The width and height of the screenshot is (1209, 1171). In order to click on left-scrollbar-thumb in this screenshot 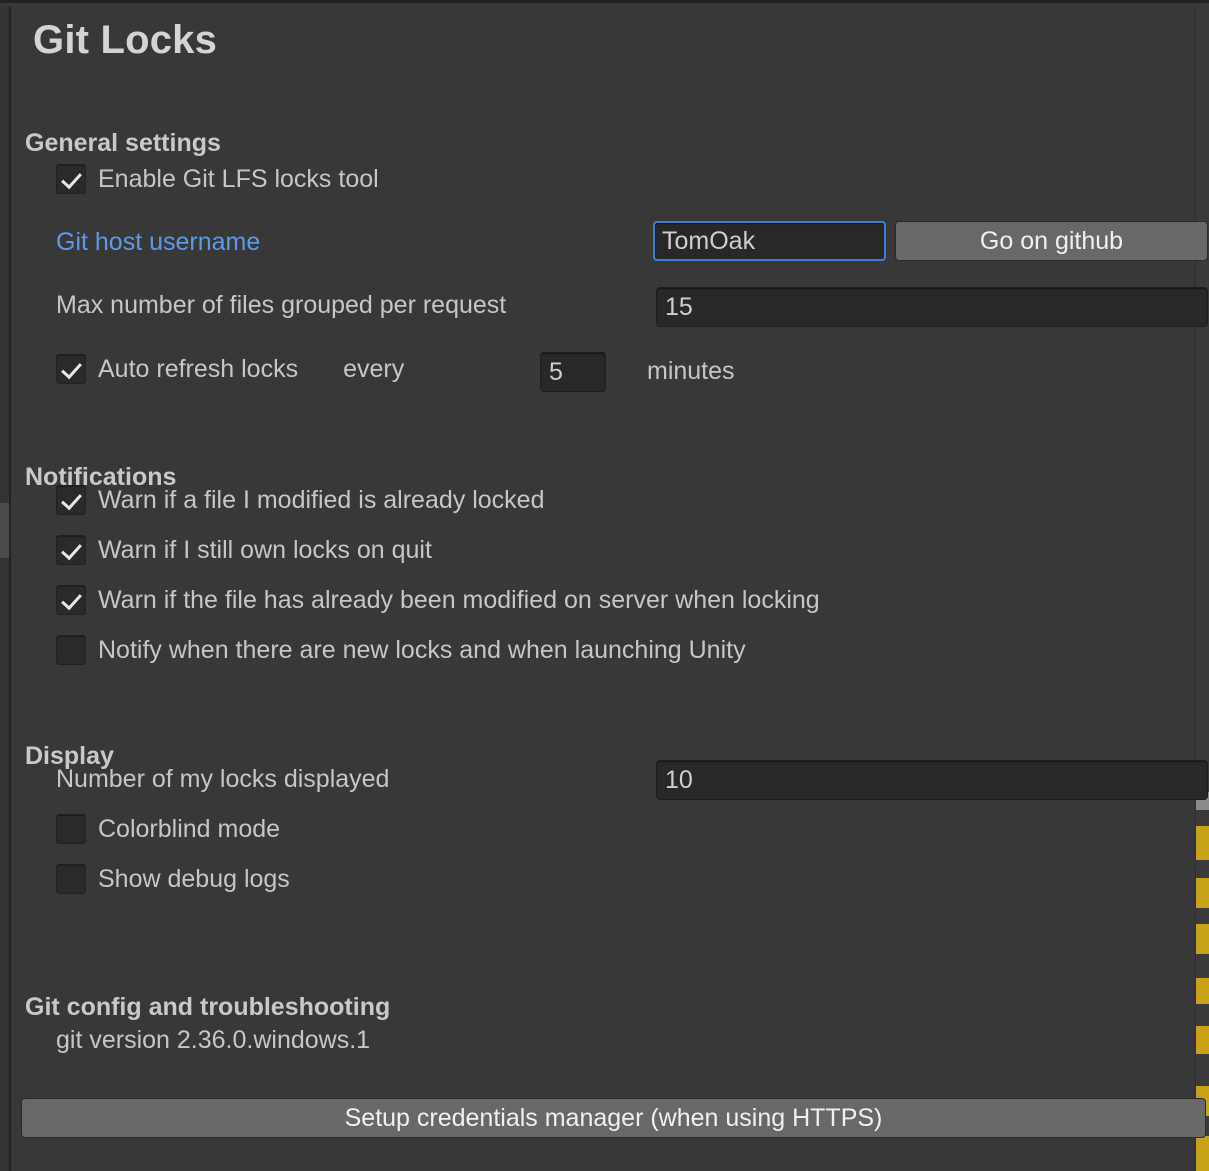, I will do `click(4, 530)`.